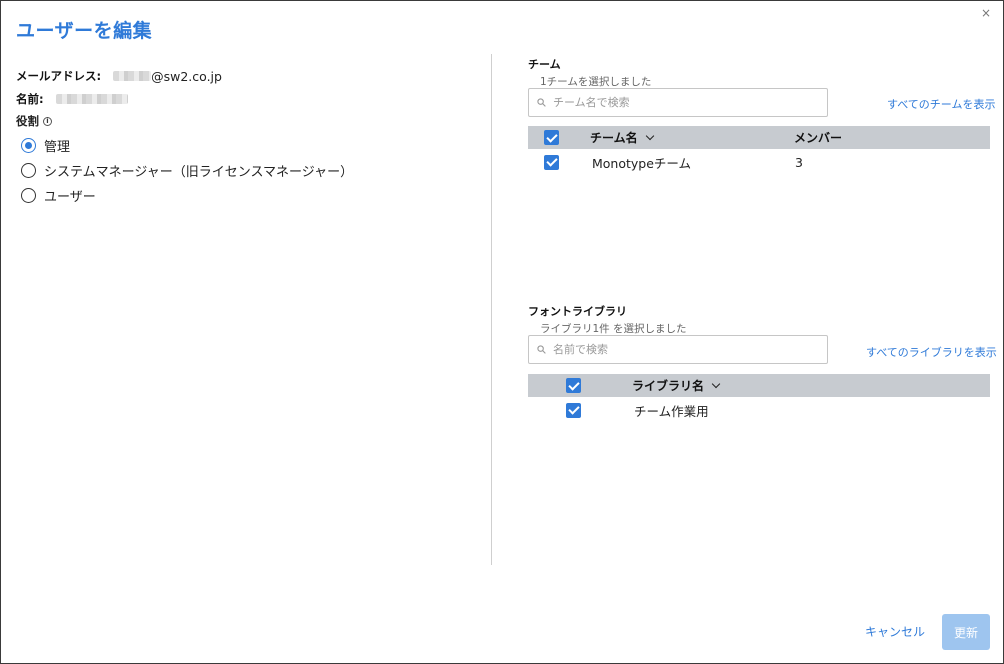 This screenshot has height=664, width=1004. Describe the element at coordinates (799, 162) in the screenshot. I see `team-members-cell: 3` at that location.